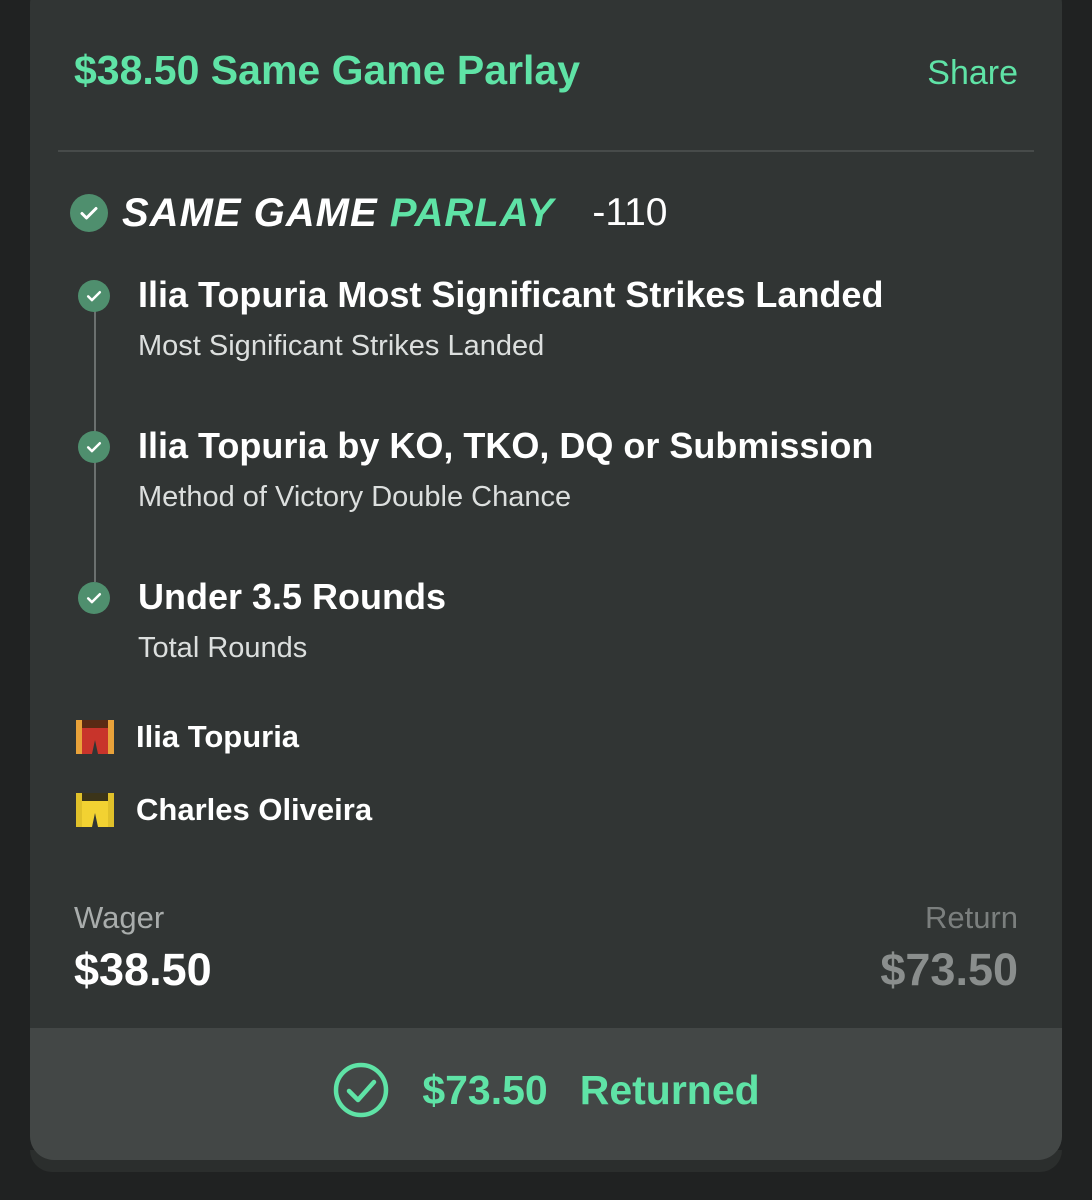 The height and width of the screenshot is (1200, 1092). I want to click on returned-amount: $73.50, so click(485, 1089).